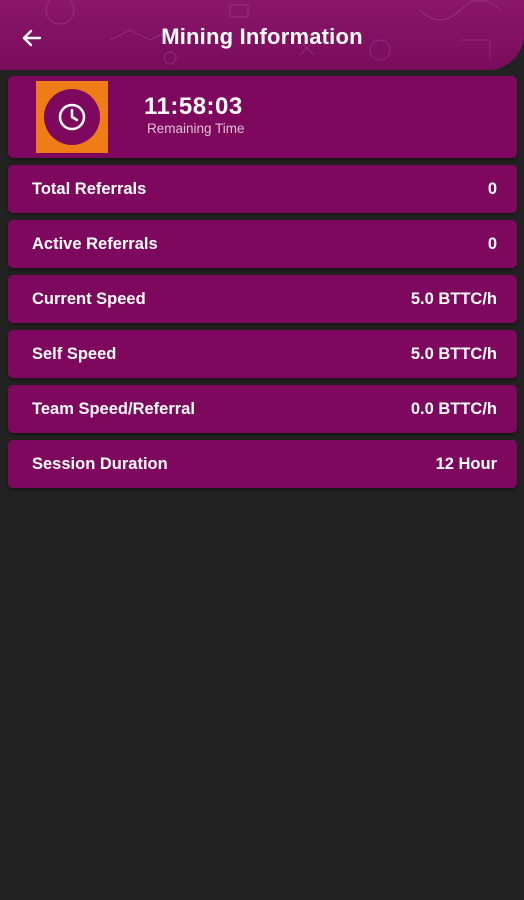 The width and height of the screenshot is (524, 900). What do you see at coordinates (113, 408) in the screenshot?
I see `stat-label: Team Speed/Referral` at bounding box center [113, 408].